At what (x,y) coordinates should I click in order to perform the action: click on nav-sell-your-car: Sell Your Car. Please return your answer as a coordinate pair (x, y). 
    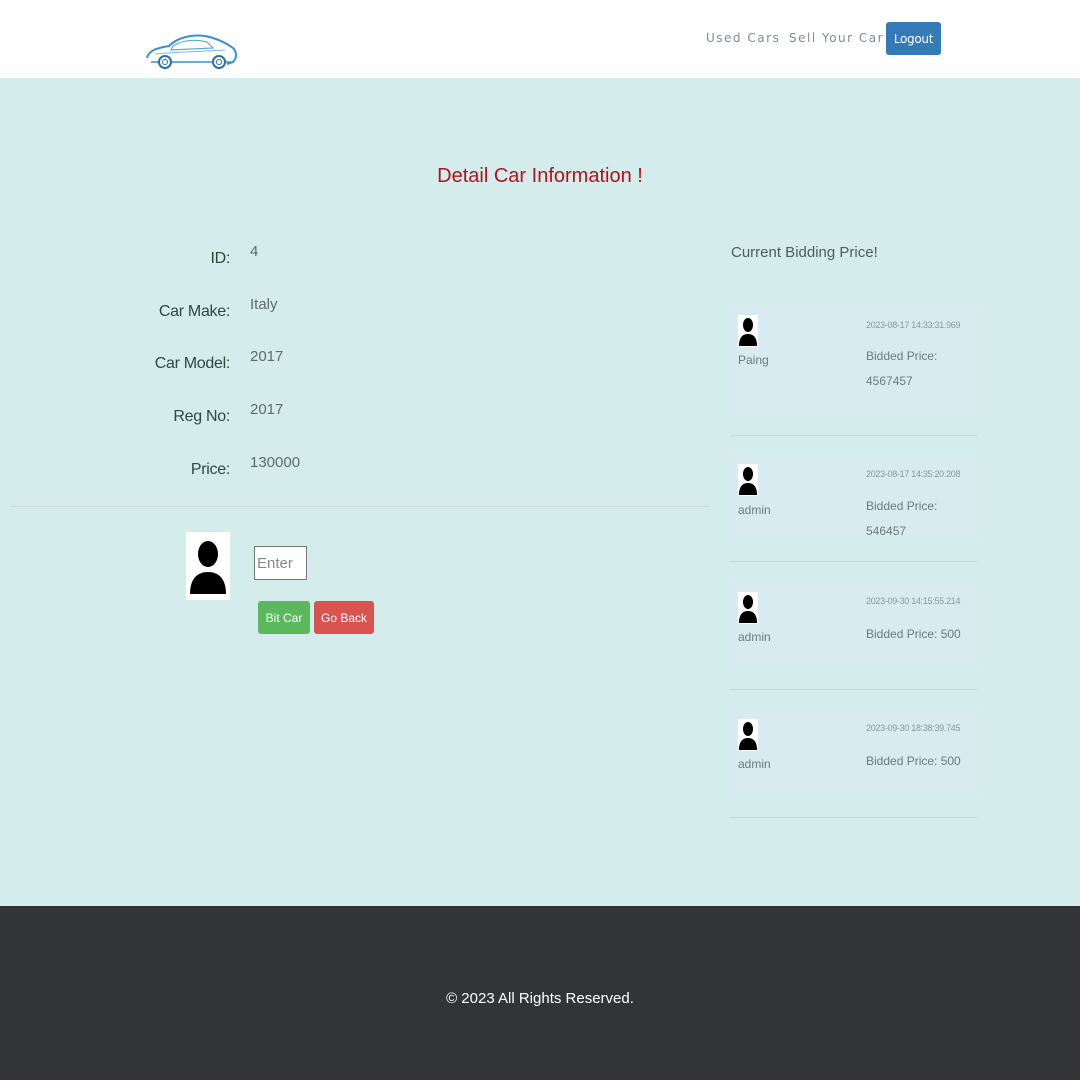
    Looking at the image, I should click on (836, 38).